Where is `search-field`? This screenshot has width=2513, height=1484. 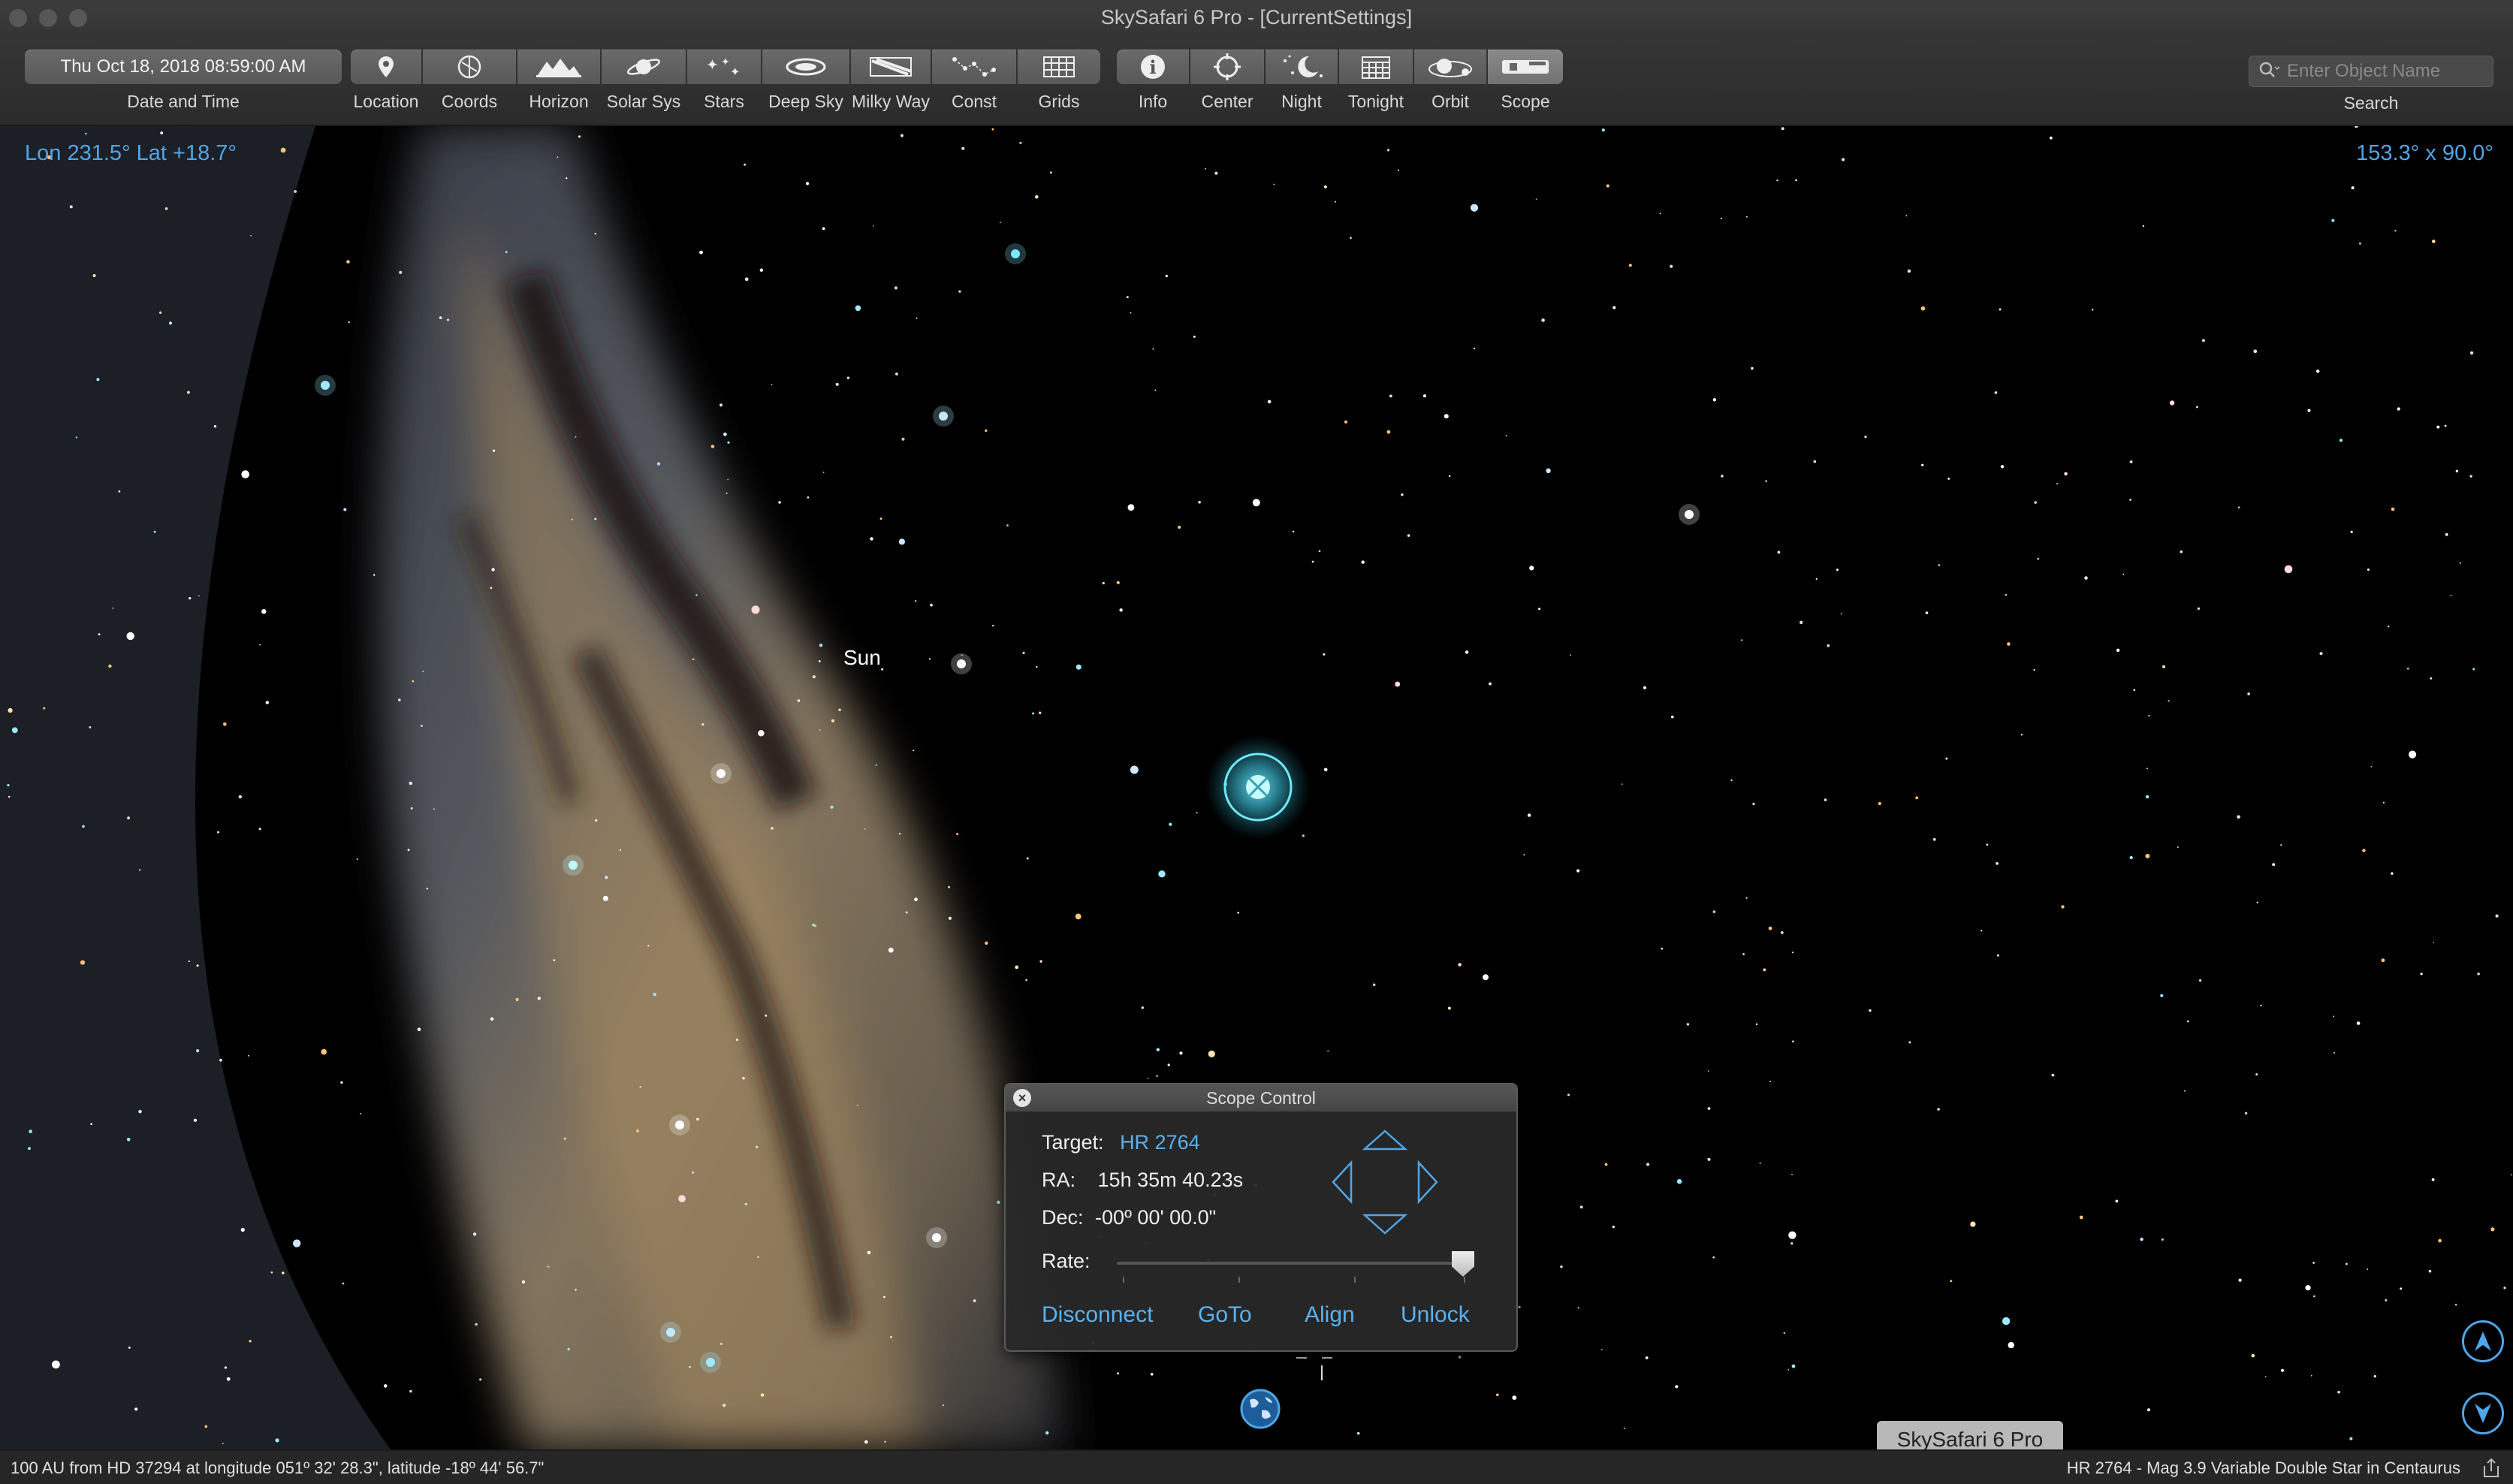
search-field is located at coordinates (2371, 71).